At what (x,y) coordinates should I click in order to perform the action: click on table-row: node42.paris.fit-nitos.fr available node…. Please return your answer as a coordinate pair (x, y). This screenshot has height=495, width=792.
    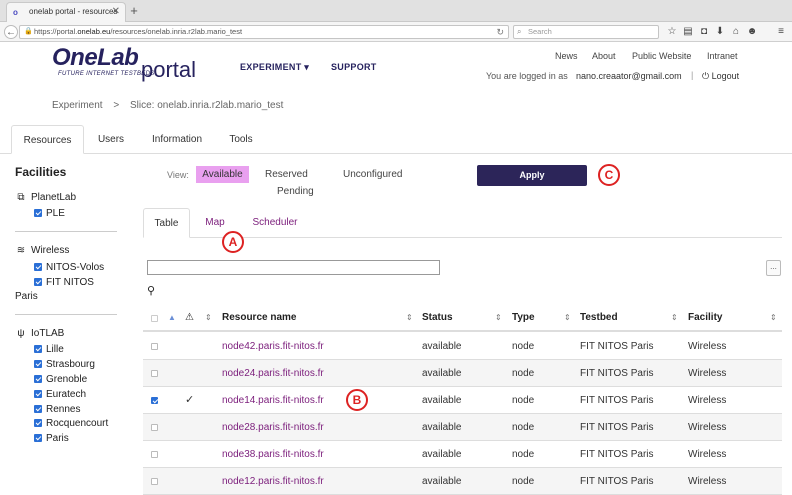
    Looking at the image, I should click on (462, 346).